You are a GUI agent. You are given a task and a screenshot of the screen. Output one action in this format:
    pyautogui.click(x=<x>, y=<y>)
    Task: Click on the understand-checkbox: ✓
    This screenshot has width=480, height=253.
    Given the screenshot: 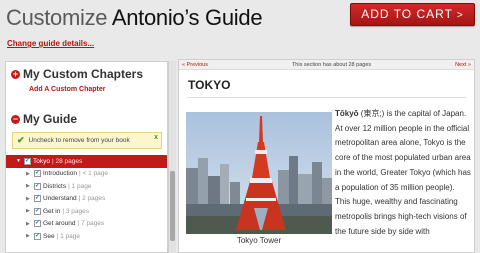 What is the action you would take?
    pyautogui.click(x=37, y=199)
    